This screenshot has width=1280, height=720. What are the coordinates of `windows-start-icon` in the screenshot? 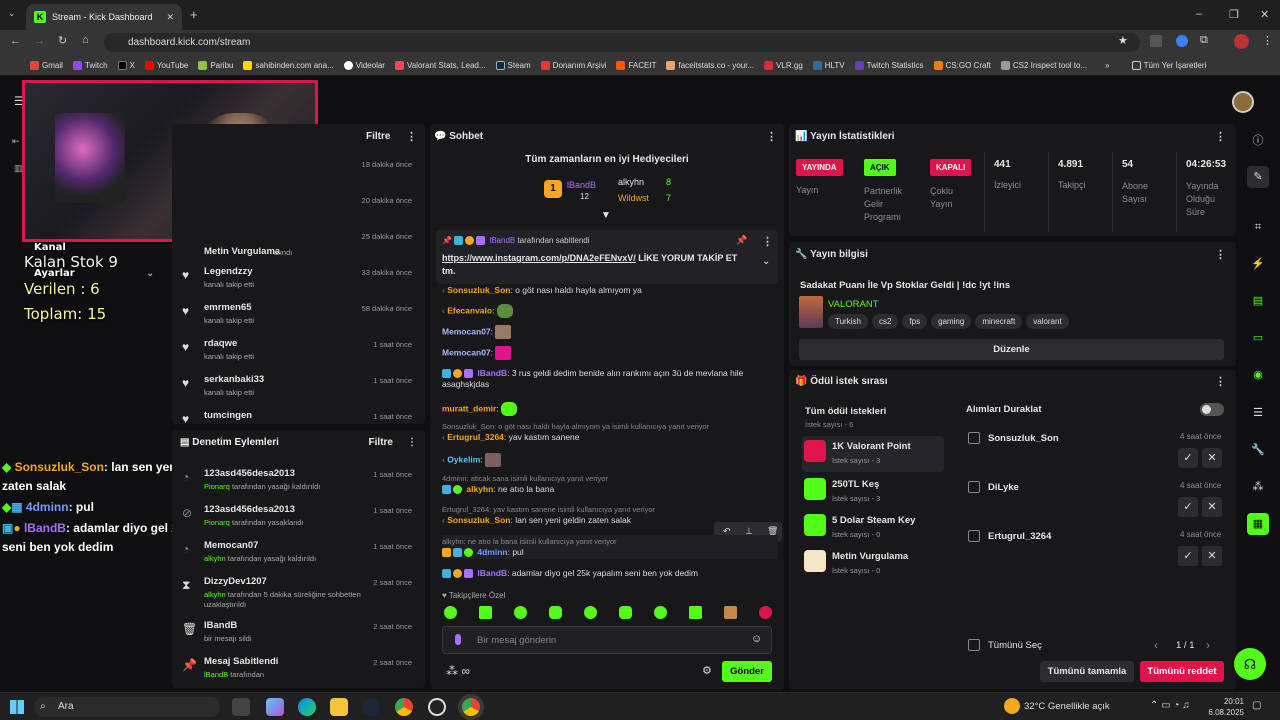 It's located at (17, 707).